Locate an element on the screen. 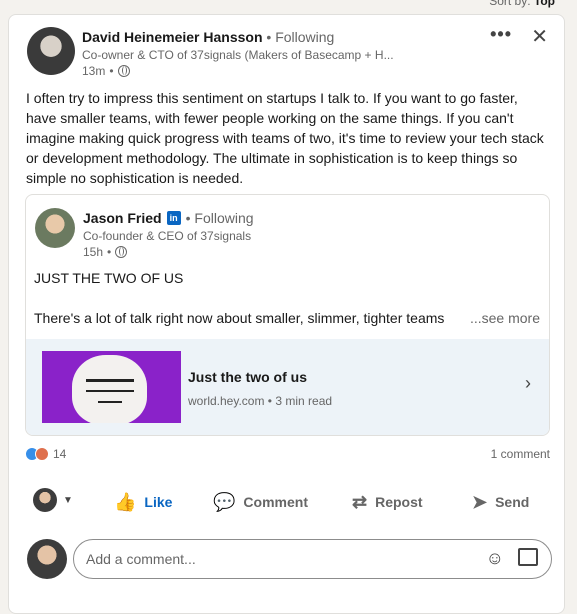 This screenshot has height=614, width=577. image-icon is located at coordinates (528, 557).